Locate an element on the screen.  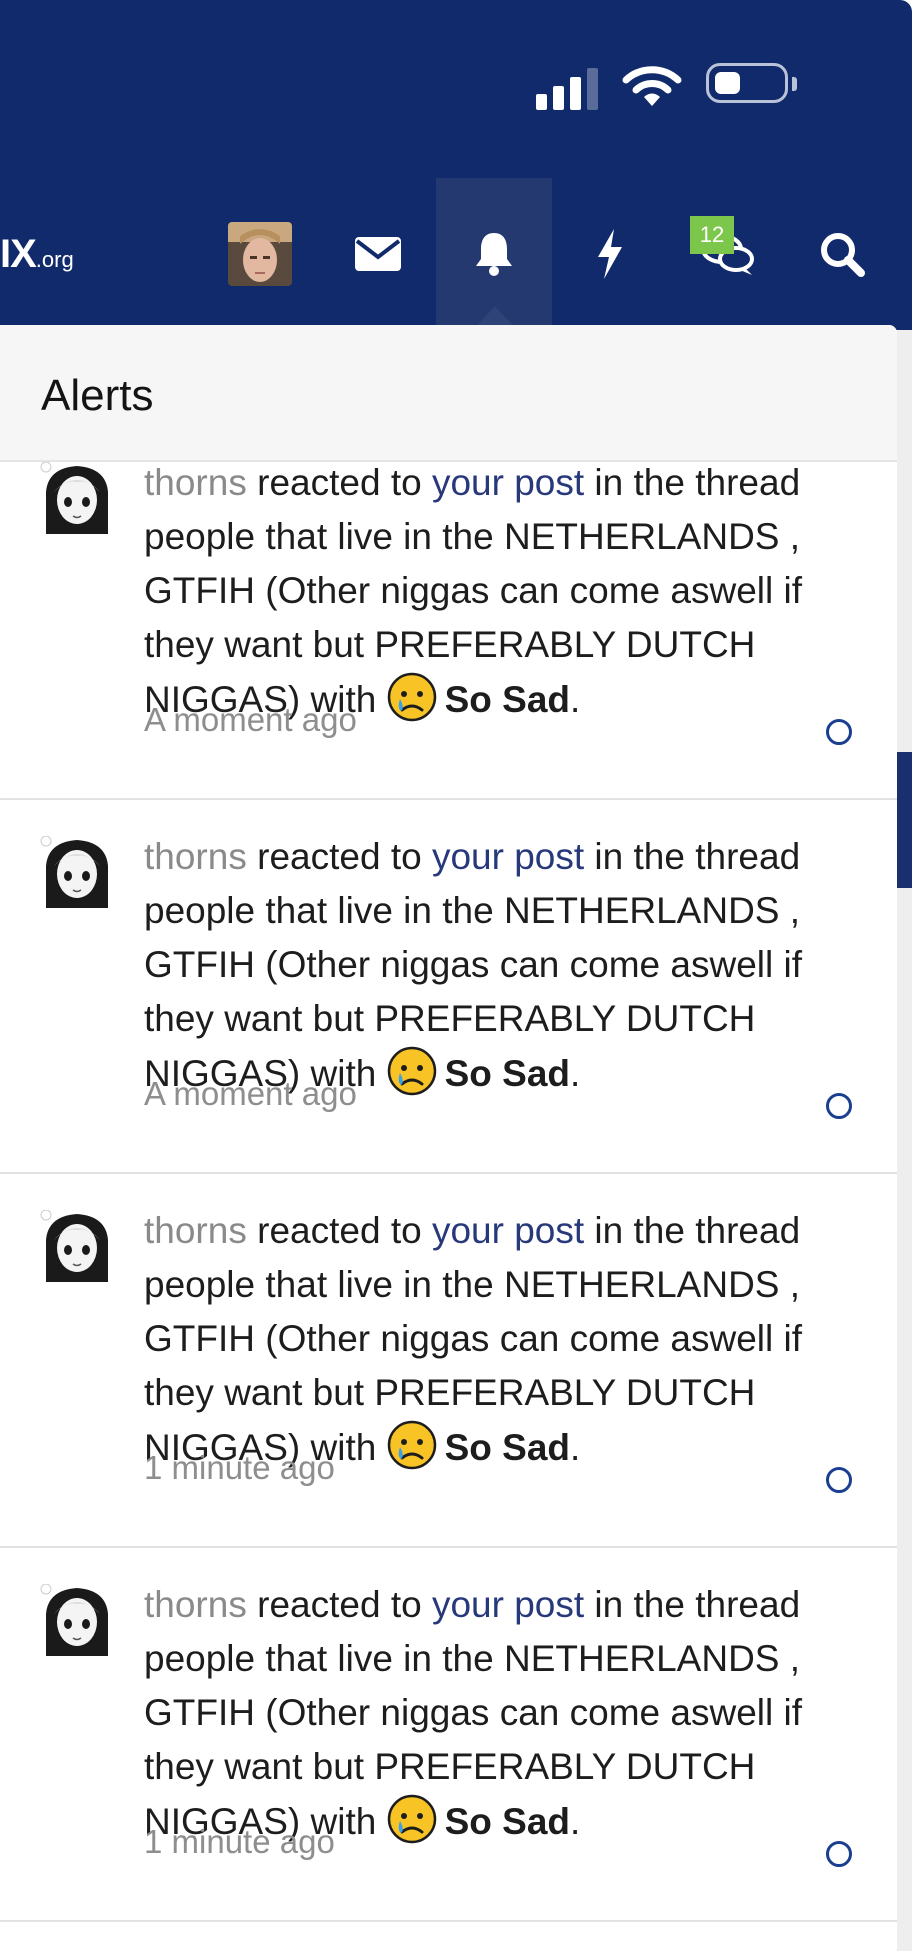
avatar-image is located at coordinates (260, 254).